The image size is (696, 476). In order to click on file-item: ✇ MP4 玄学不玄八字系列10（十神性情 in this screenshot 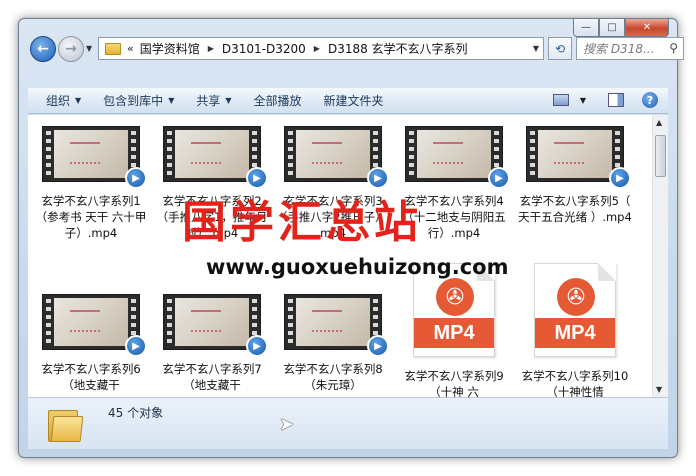, I will do `click(575, 330)`.